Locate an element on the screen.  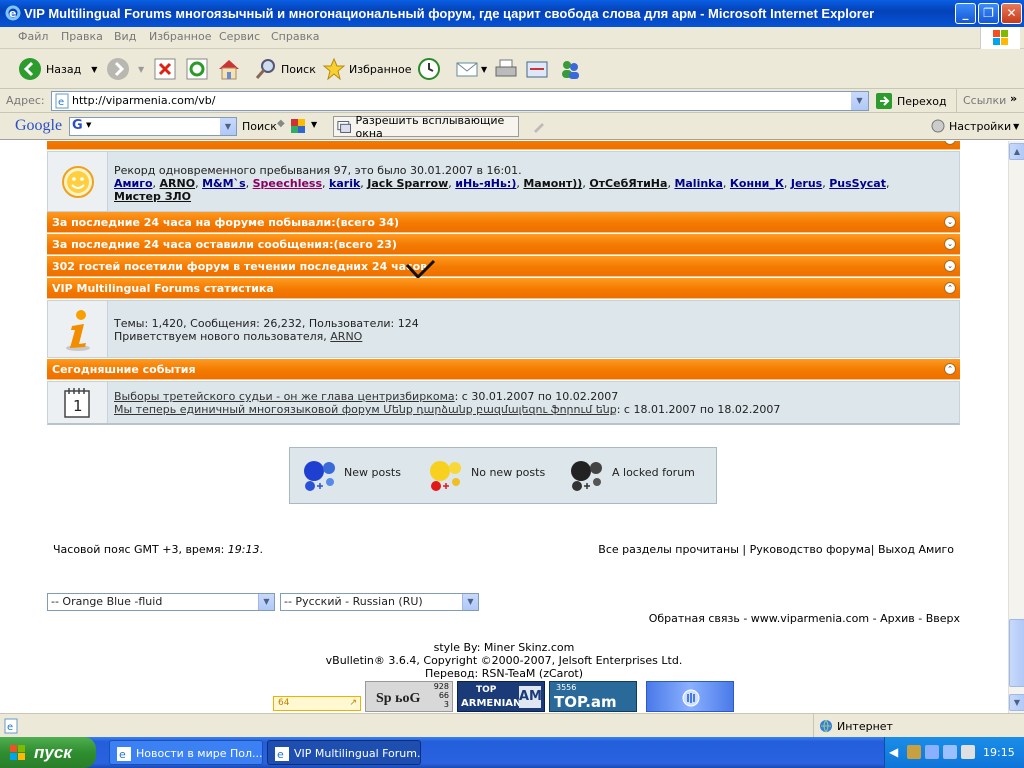
vertical-scrollbar: ▲ ▼ is located at coordinates (1016, 427).